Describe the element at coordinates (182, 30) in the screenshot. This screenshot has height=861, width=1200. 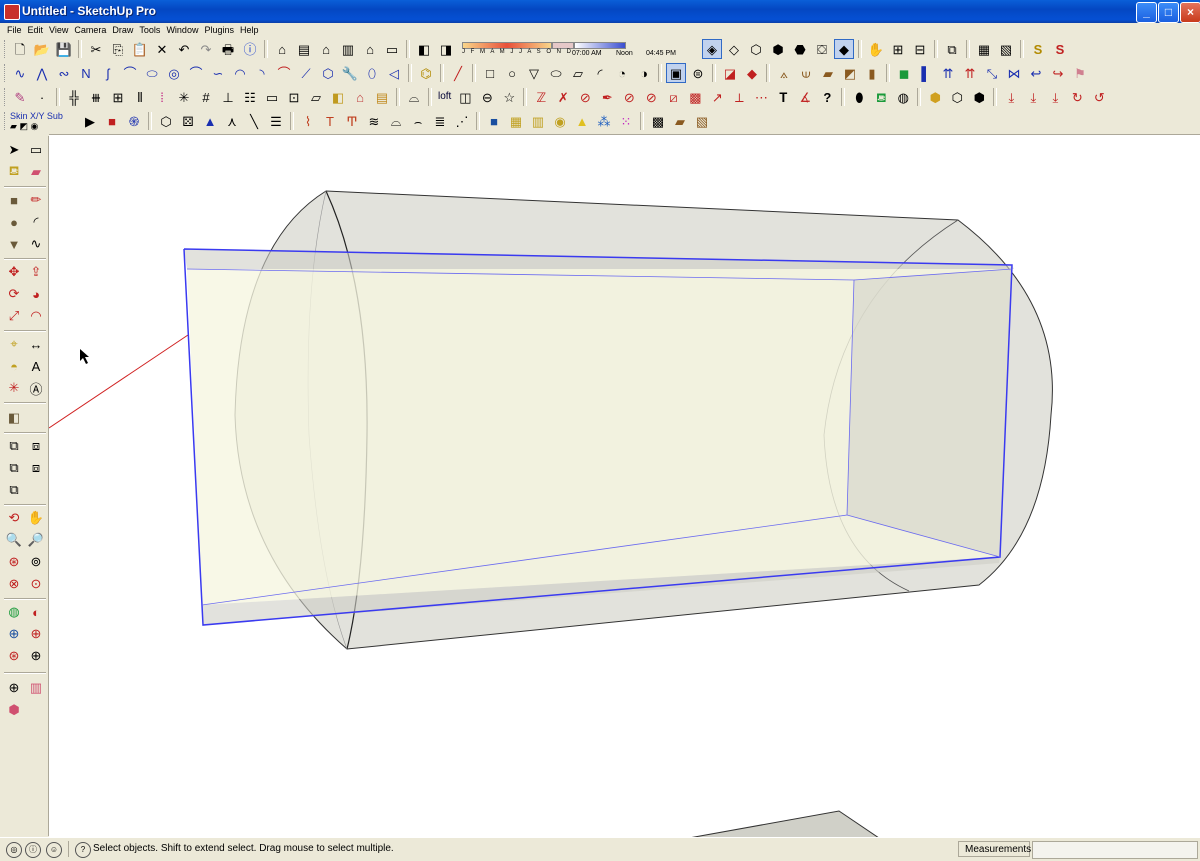
I see `menu-window: Window` at that location.